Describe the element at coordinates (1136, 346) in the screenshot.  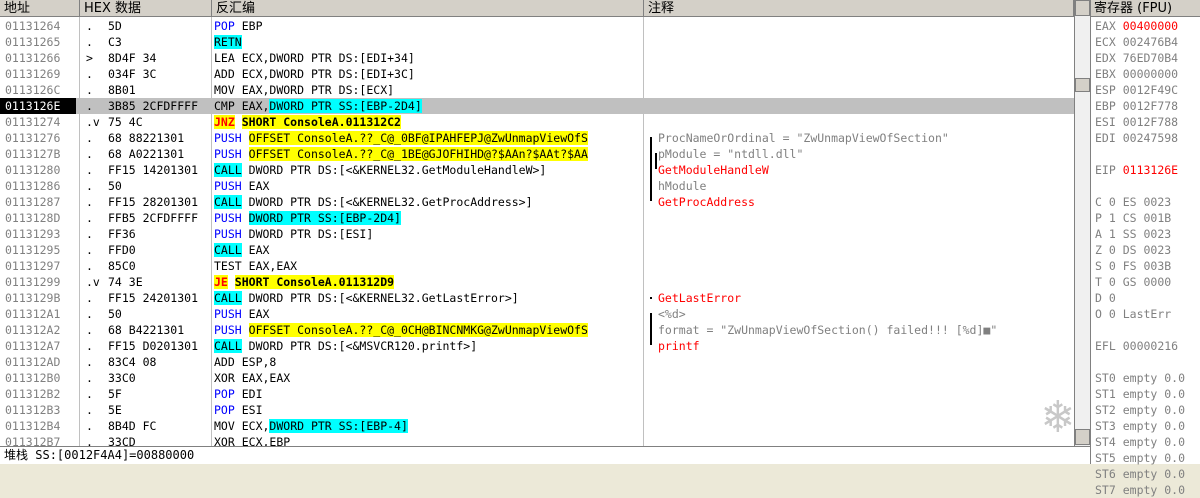
I see `register-line: EFL 00000216` at that location.